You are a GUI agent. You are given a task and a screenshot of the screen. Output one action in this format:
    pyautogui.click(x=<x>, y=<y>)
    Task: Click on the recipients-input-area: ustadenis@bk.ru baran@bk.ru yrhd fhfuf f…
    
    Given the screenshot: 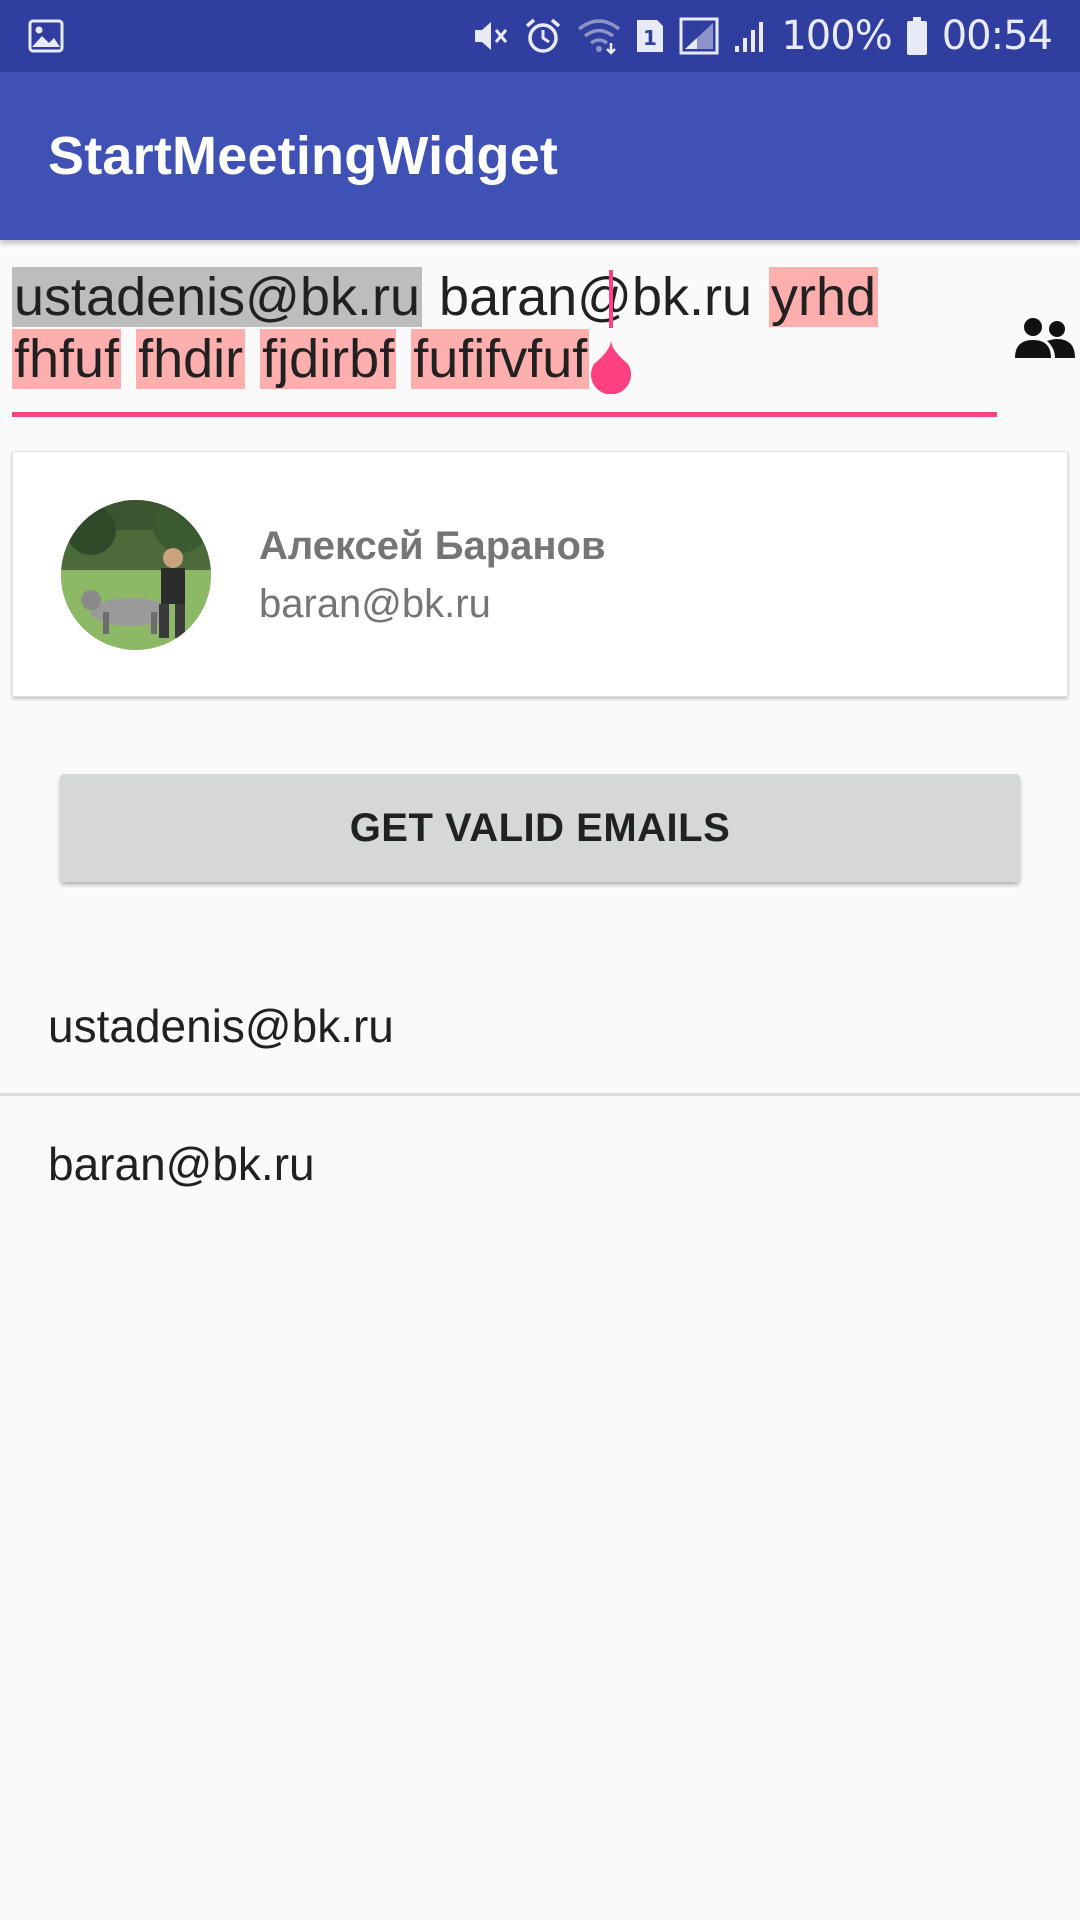 What is the action you would take?
    pyautogui.click(x=540, y=335)
    